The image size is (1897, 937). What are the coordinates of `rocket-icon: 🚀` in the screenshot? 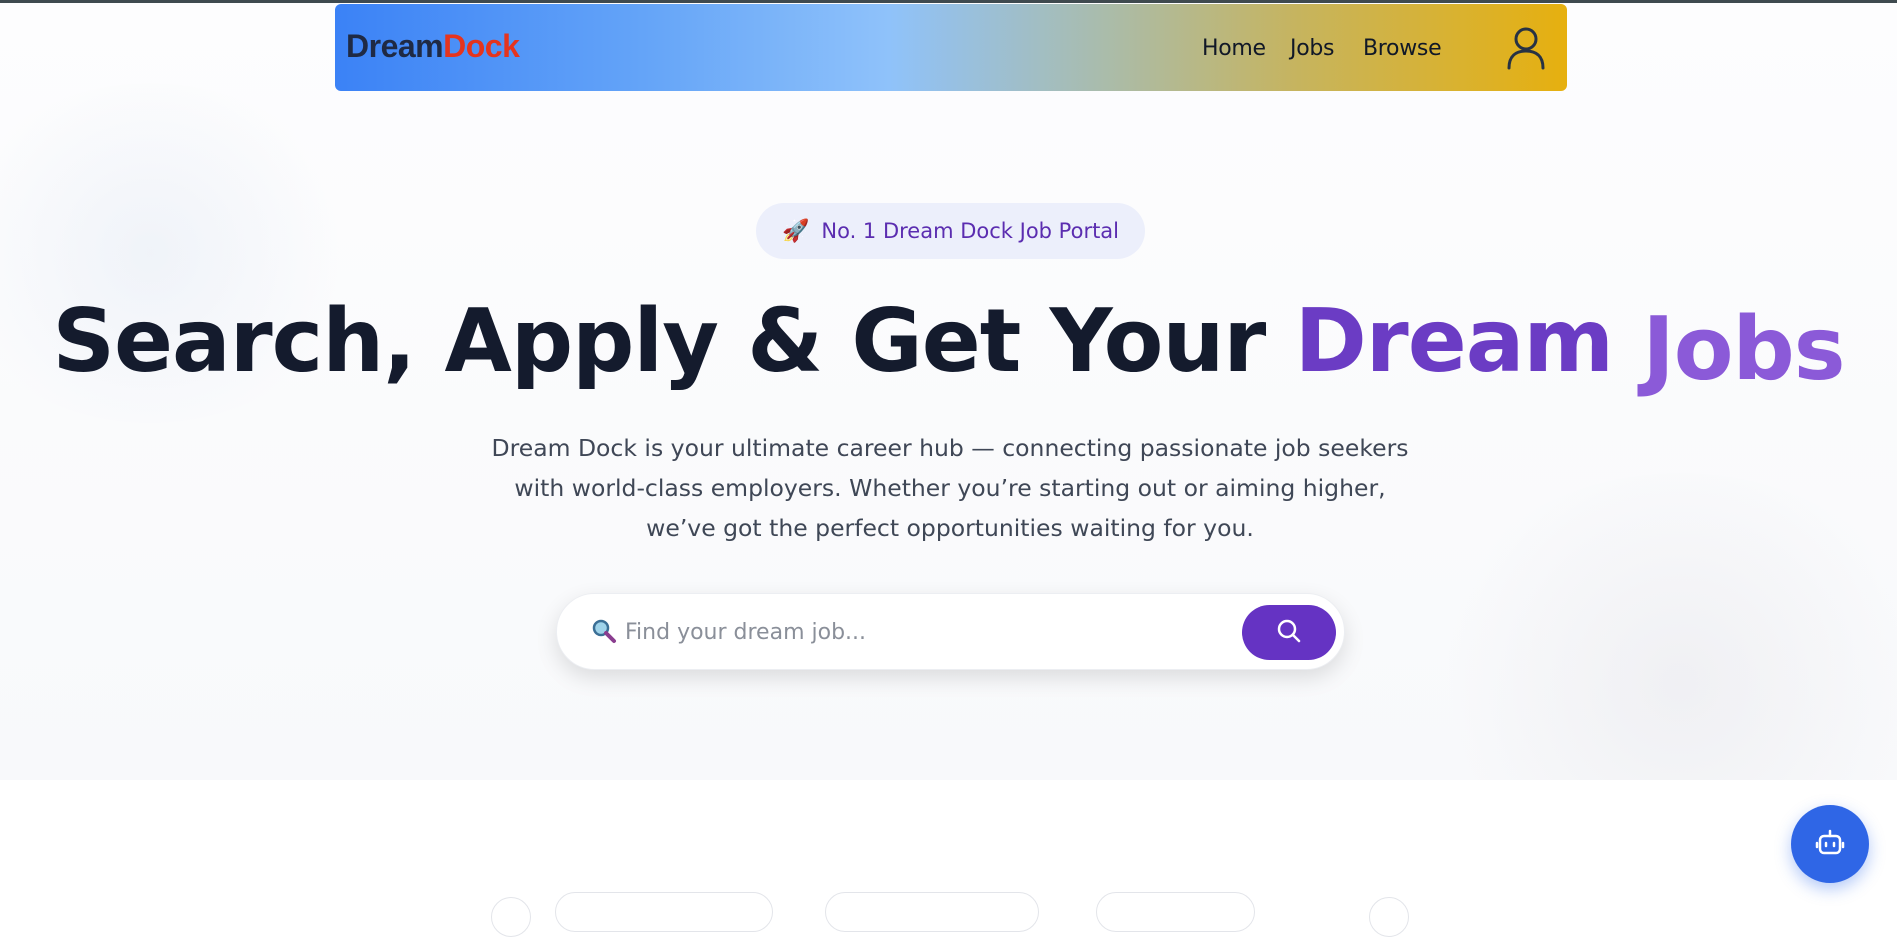 It's located at (795, 231).